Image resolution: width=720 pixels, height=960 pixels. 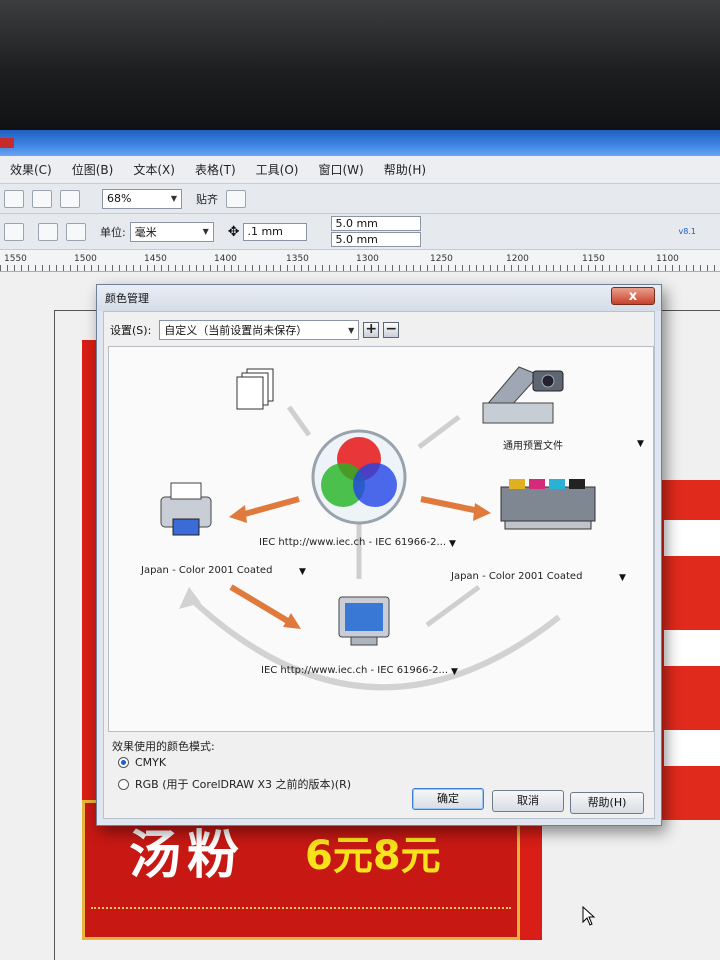 What do you see at coordinates (371, 330) in the screenshot?
I see `add-preset-button: +` at bounding box center [371, 330].